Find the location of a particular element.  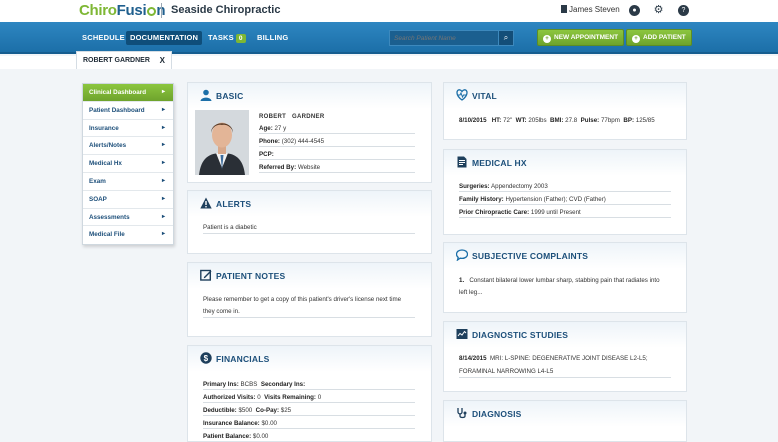

surgeries-row: Surgeries: Appendectomy 2003 is located at coordinates (503, 186).